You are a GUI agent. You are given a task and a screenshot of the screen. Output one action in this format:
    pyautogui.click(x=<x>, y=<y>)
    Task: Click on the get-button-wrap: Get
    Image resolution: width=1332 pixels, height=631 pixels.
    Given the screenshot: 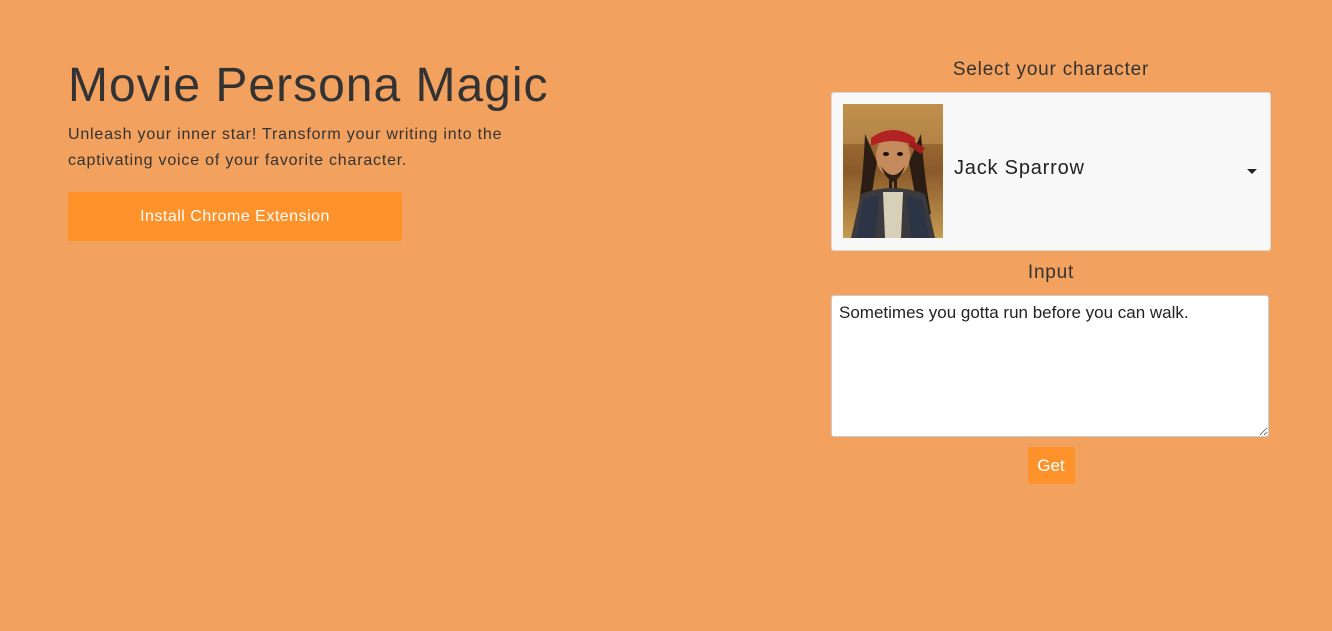 What is the action you would take?
    pyautogui.click(x=1051, y=465)
    